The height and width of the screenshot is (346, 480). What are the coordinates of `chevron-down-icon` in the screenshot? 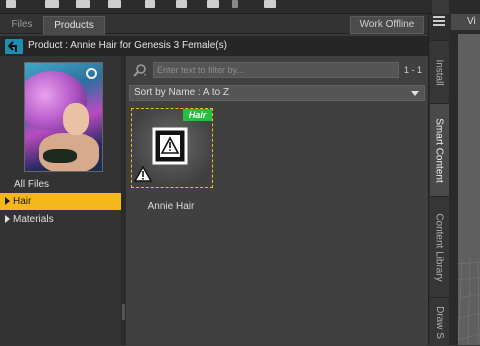 It's located at (415, 93).